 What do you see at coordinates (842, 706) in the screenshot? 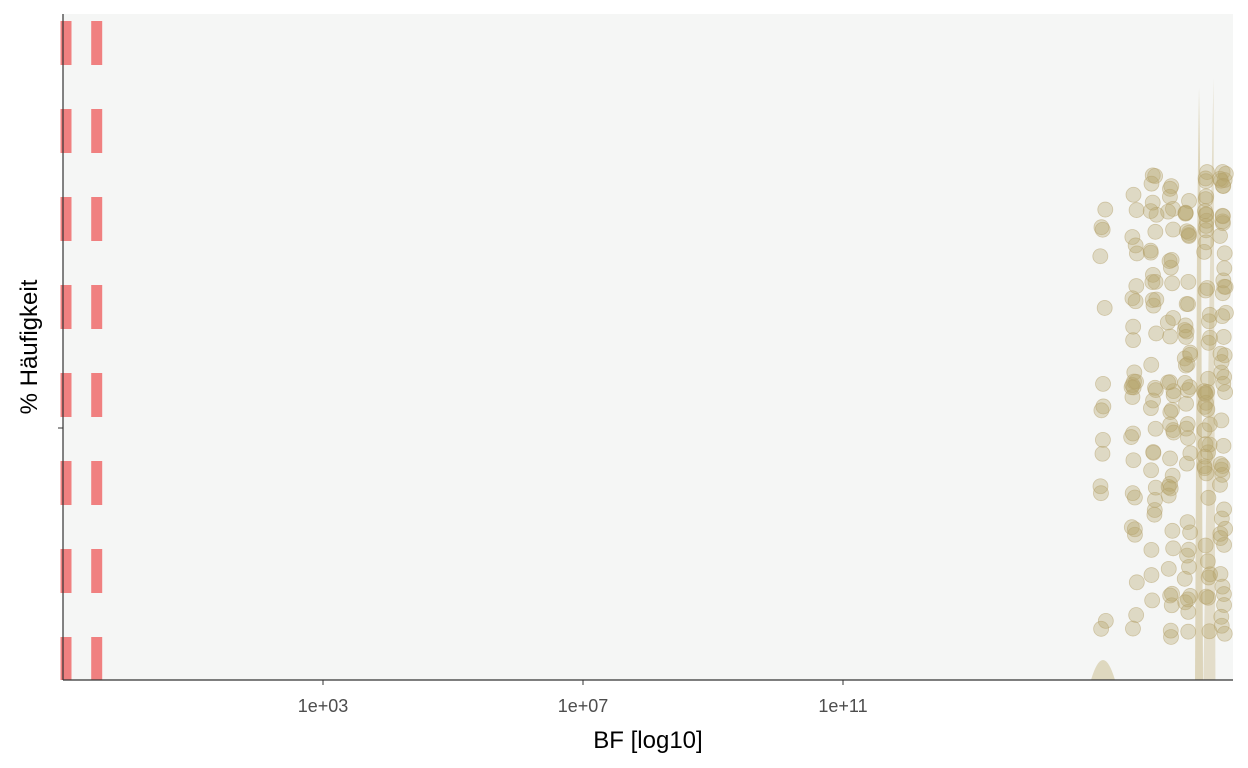
I see `x-tick-label: 1e+11` at bounding box center [842, 706].